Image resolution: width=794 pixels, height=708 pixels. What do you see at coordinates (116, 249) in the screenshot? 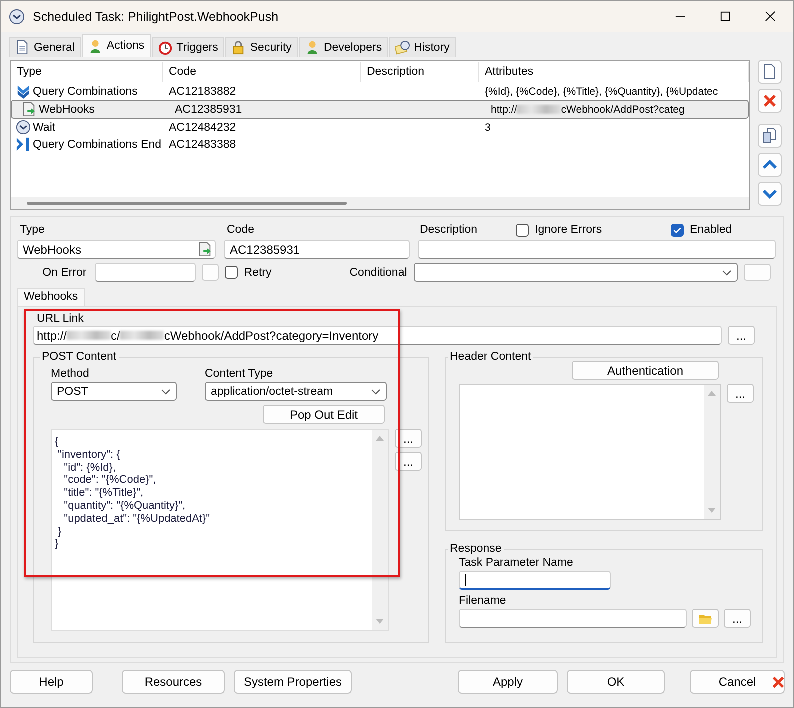
I see `type-field: WebHooks` at bounding box center [116, 249].